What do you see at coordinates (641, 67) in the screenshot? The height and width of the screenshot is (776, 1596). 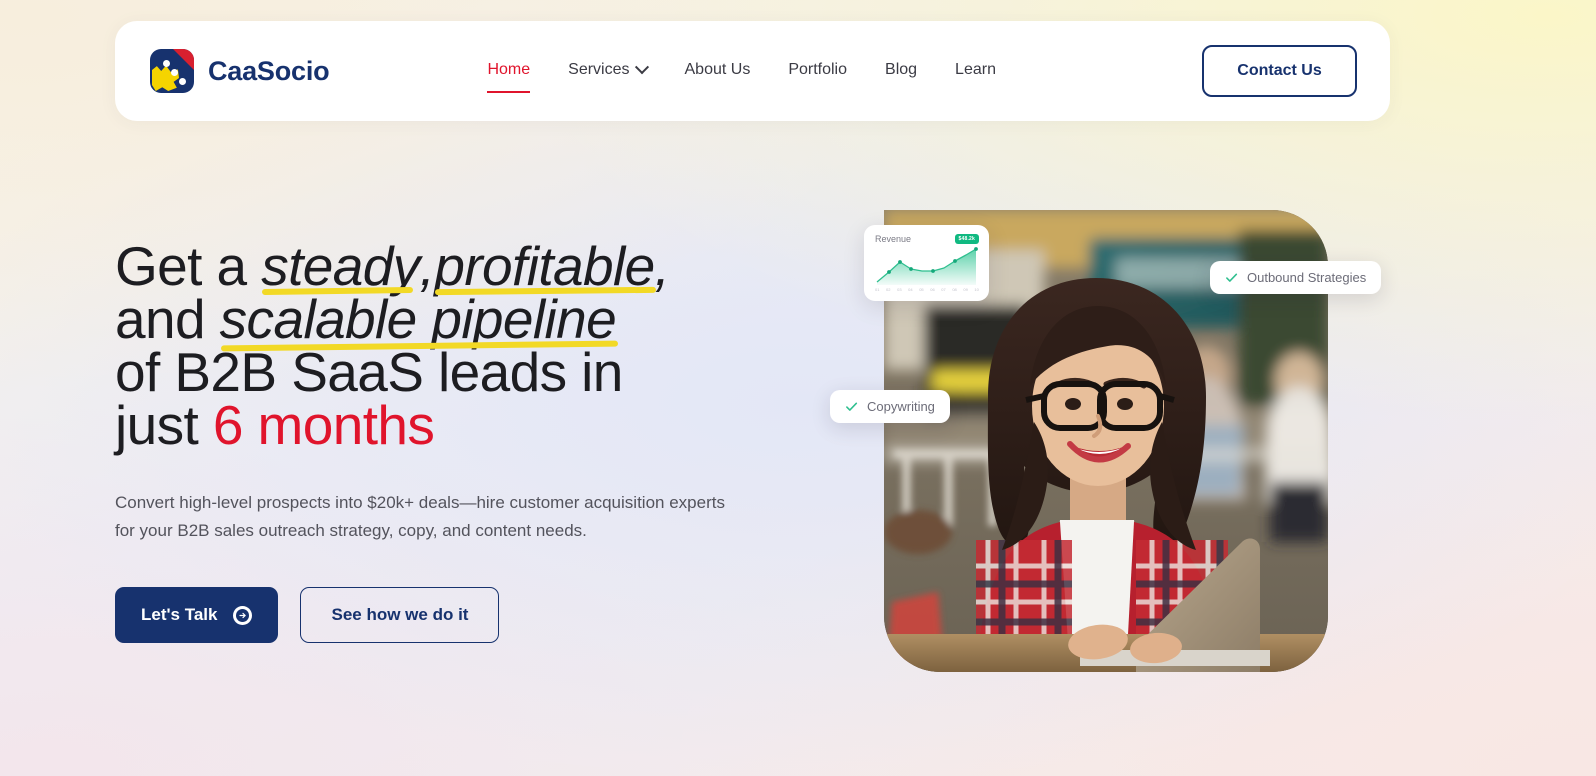 I see `chevron-down-icon` at bounding box center [641, 67].